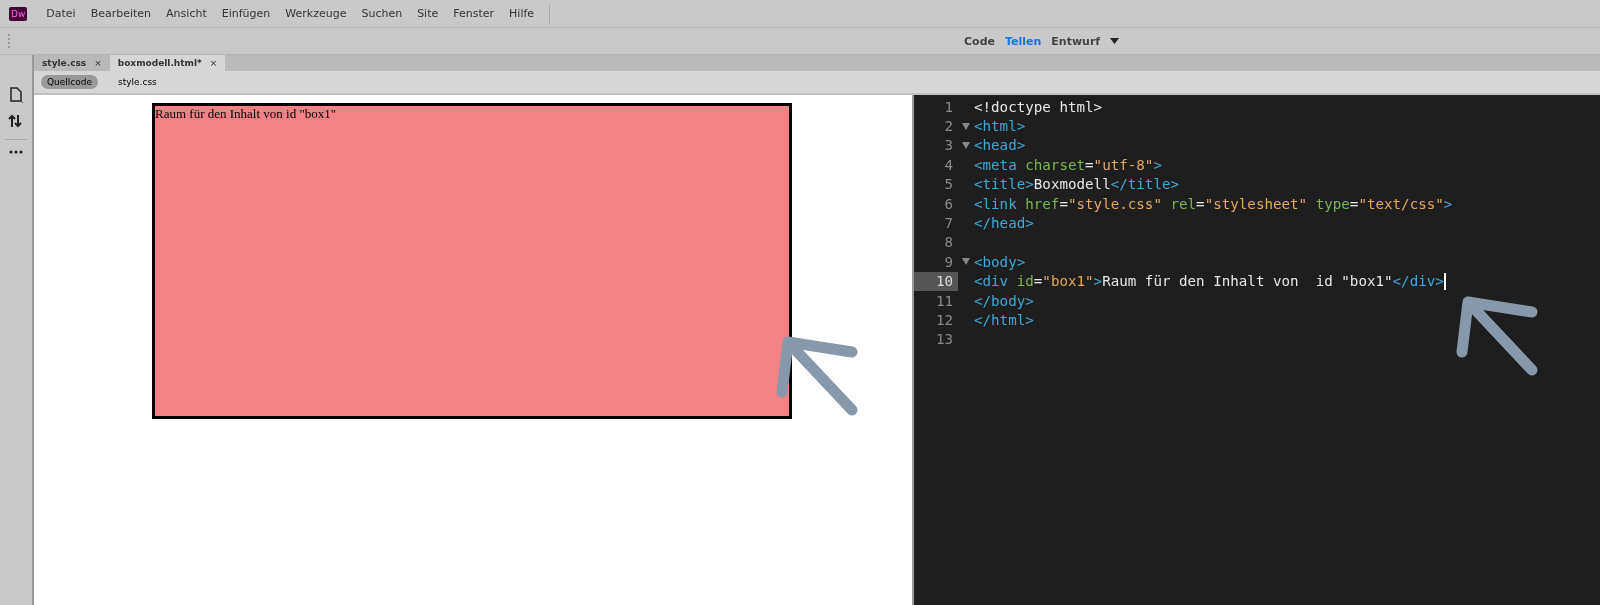 This screenshot has width=1600, height=605. Describe the element at coordinates (948, 204) in the screenshot. I see `line-number: 6` at that location.